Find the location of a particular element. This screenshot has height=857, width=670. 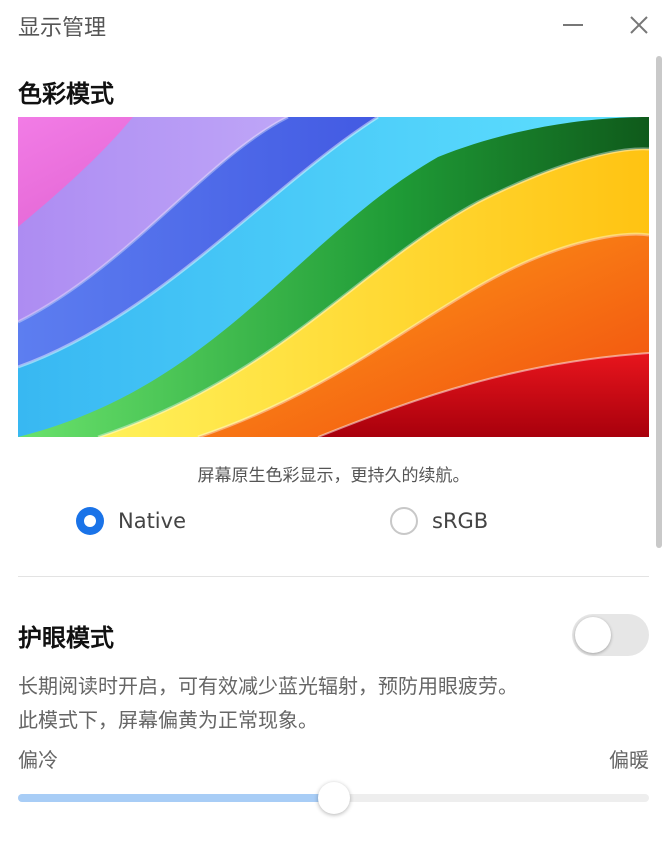

section-divider is located at coordinates (333, 576).